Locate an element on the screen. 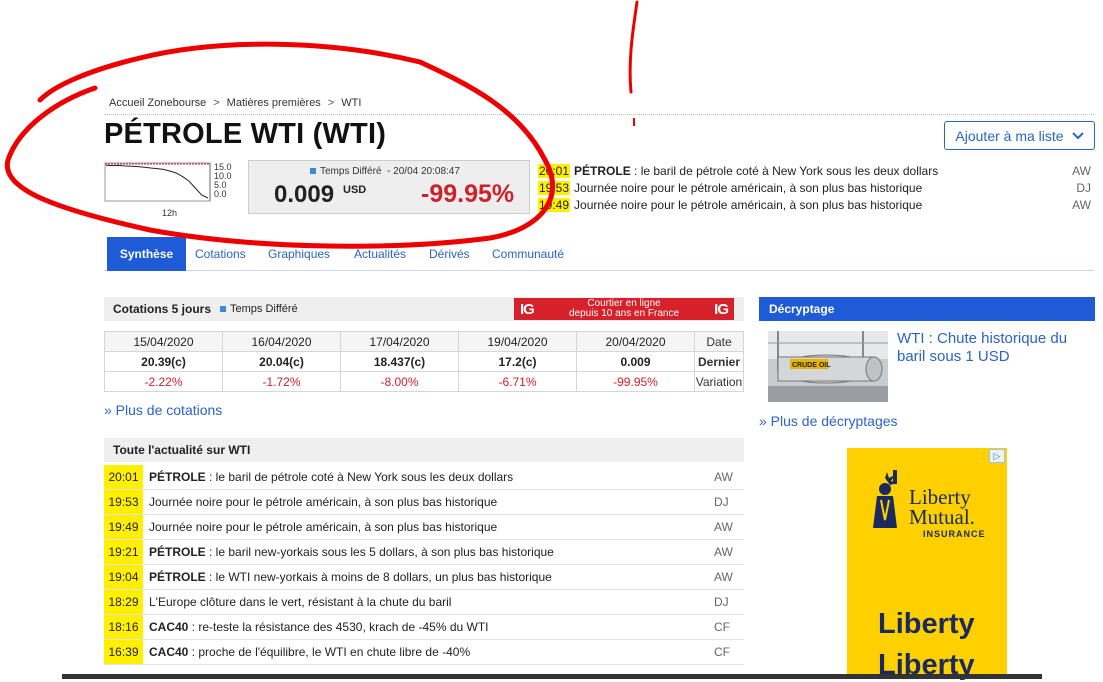 This screenshot has height=682, width=1103. last-cell: 20.04(c) is located at coordinates (281, 361).